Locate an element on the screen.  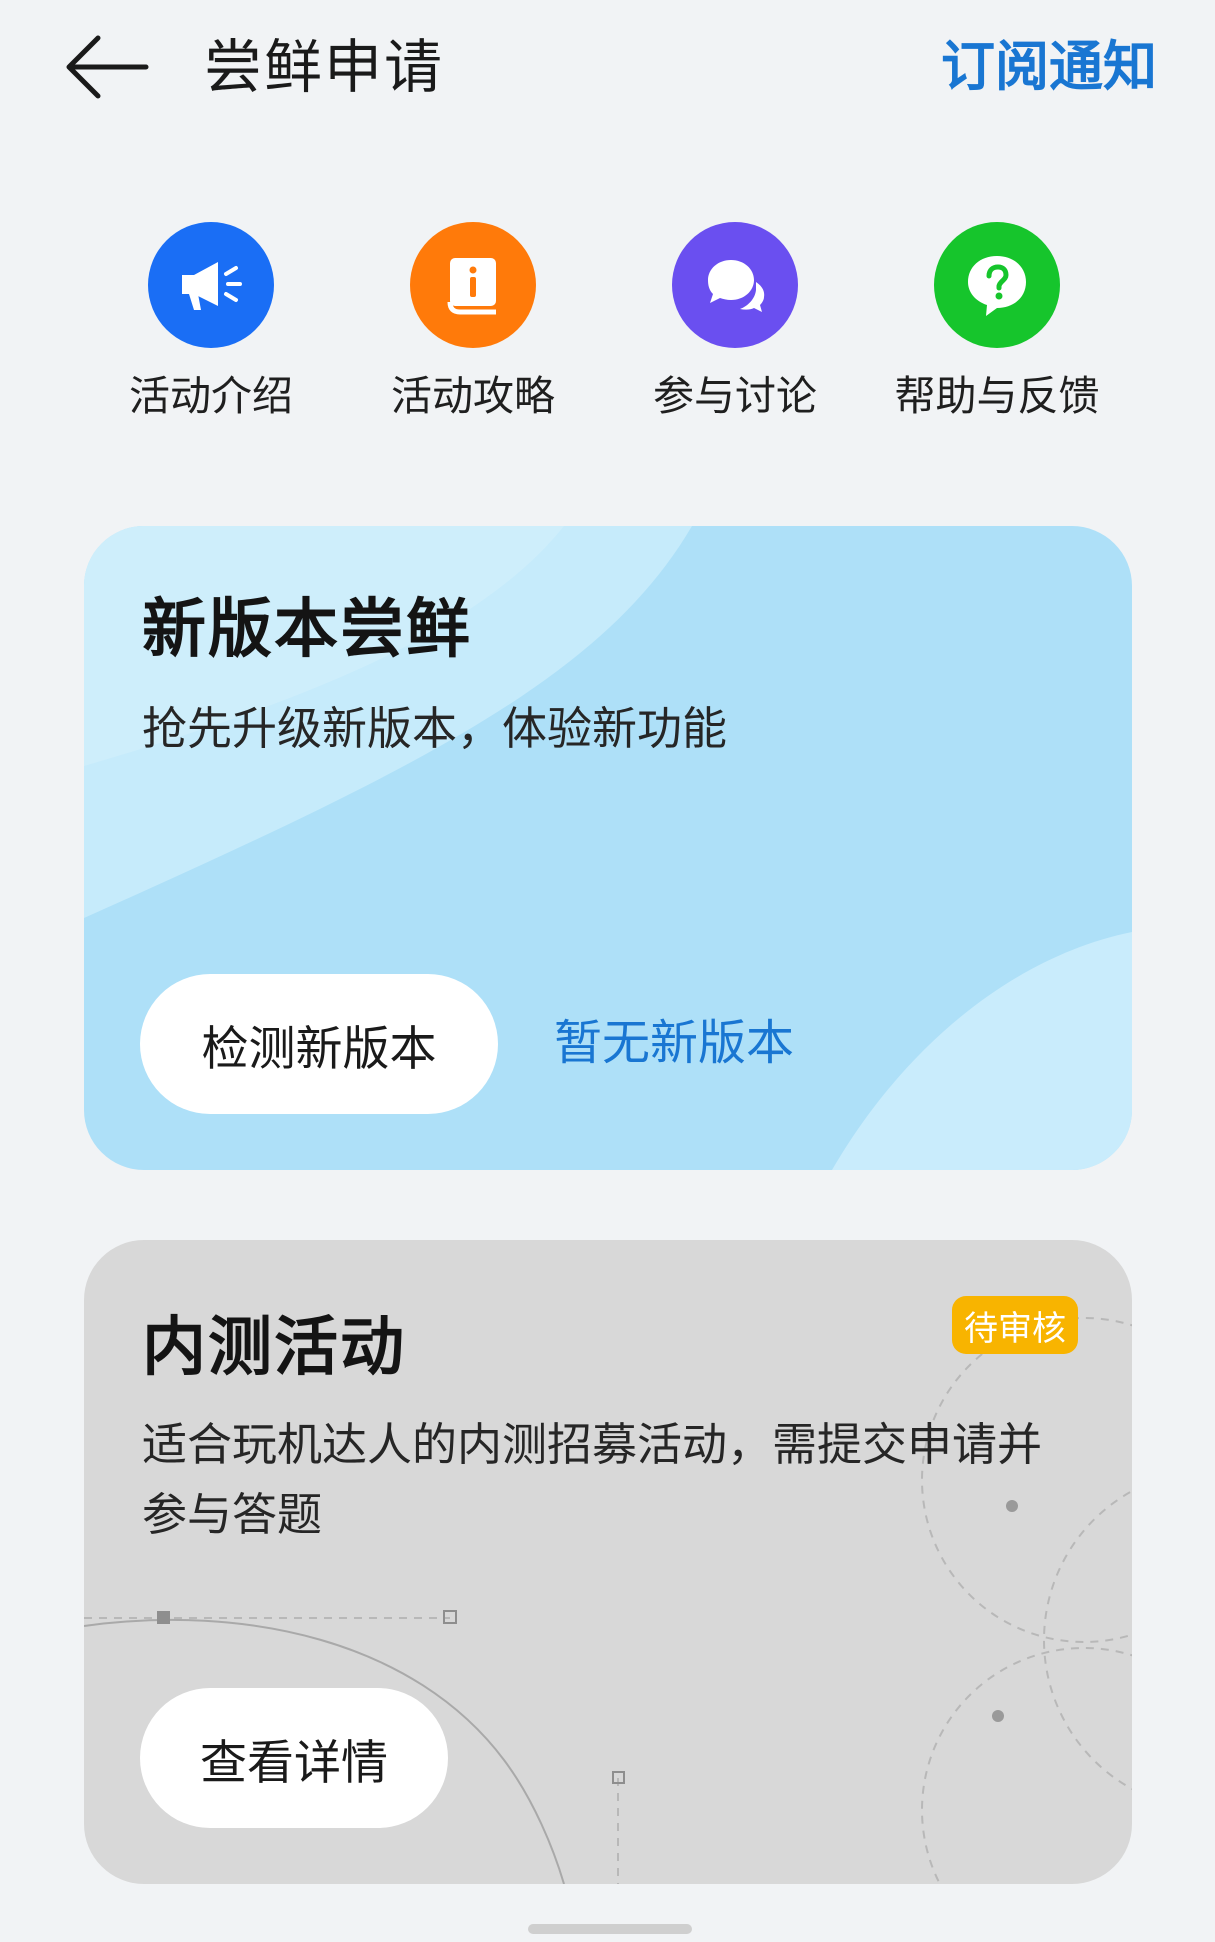
card-description: 抢先升级新版本，体验新功能 is located at coordinates (435, 728).